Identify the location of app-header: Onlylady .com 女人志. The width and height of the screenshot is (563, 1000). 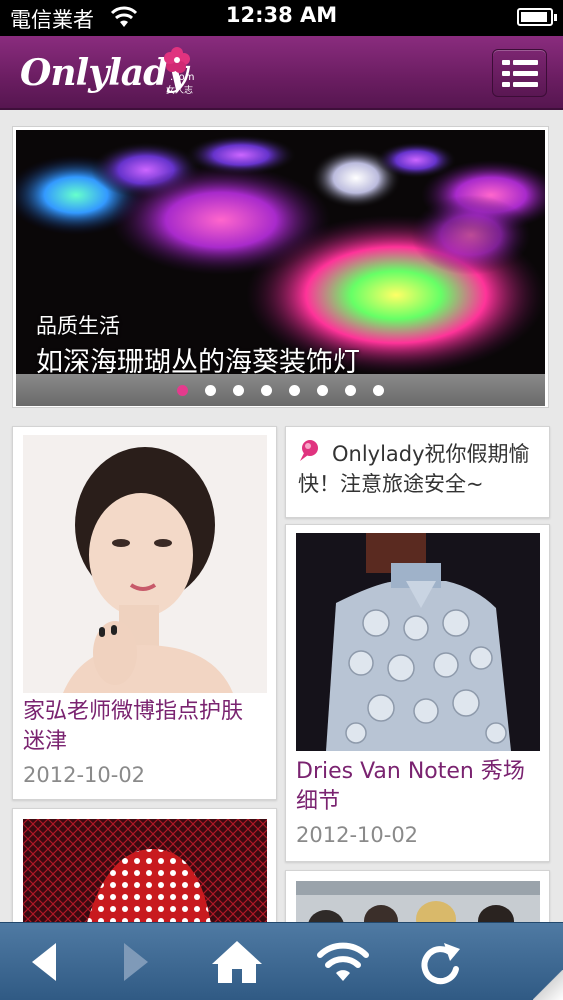
(281, 73).